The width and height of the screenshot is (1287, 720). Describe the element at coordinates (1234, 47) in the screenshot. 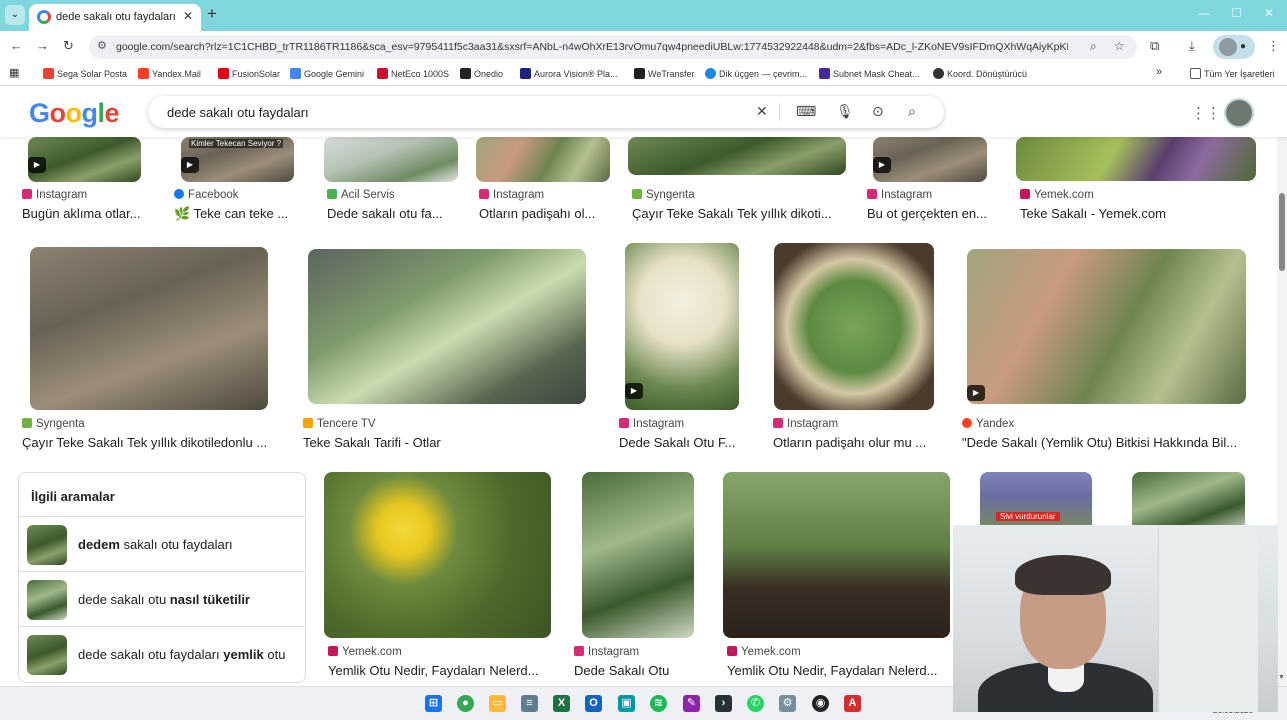

I see `profile-button: ●` at that location.